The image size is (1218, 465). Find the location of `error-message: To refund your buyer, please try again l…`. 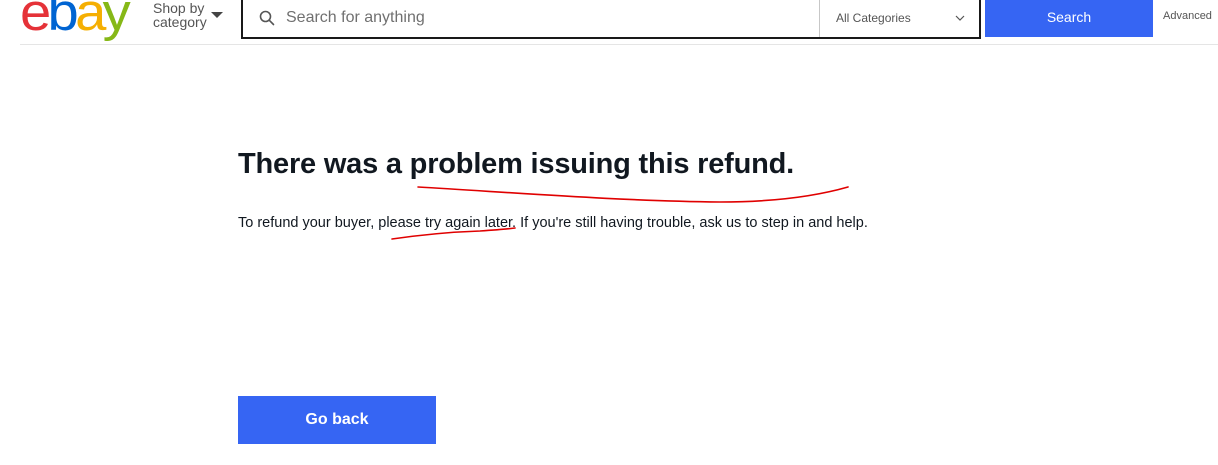

error-message: To refund your buyer, please try again l… is located at coordinates (553, 223).